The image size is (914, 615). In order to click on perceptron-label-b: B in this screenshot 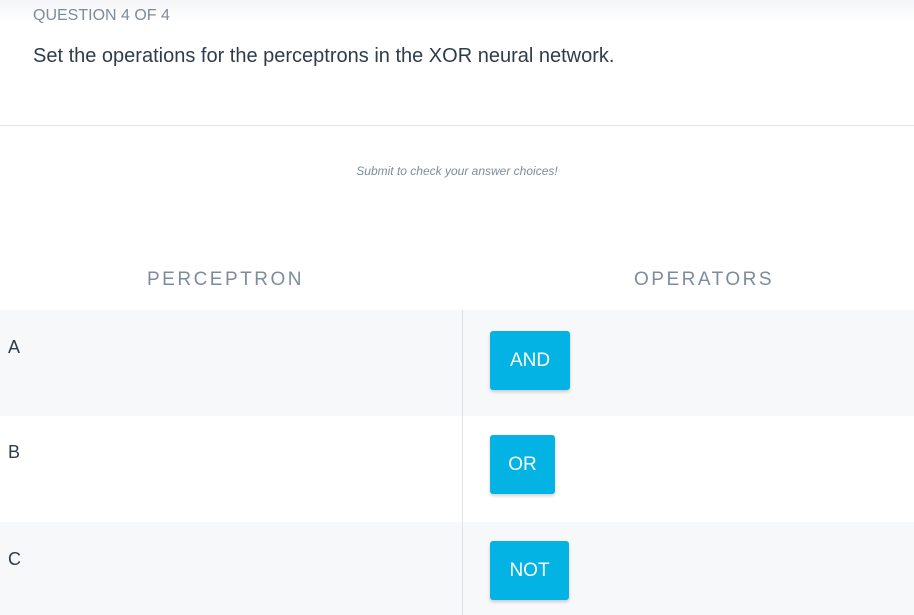, I will do `click(14, 452)`.